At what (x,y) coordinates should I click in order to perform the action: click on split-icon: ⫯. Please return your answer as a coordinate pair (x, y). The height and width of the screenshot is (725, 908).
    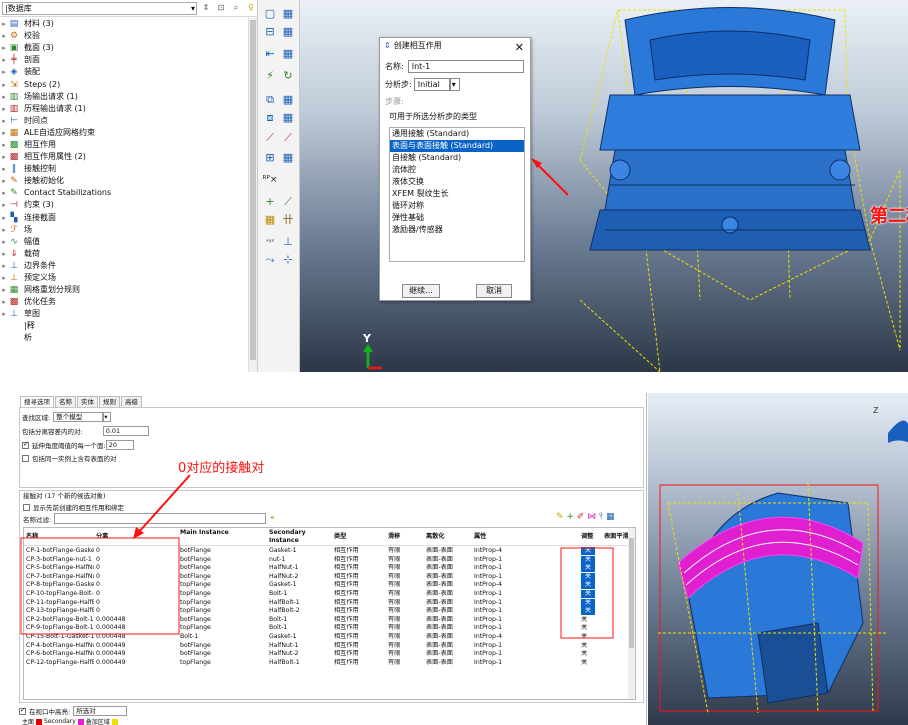
    Looking at the image, I should click on (601, 517).